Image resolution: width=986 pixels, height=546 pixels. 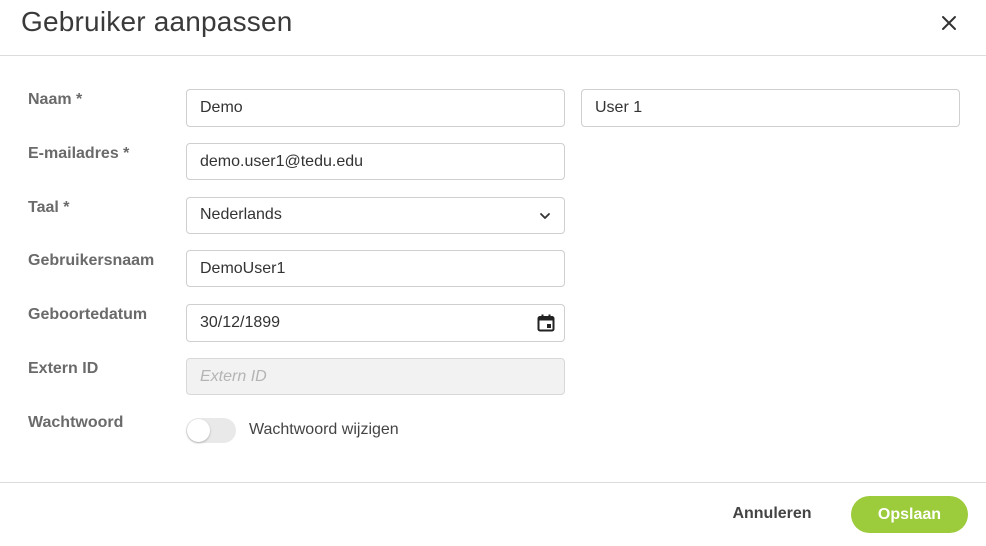 What do you see at coordinates (324, 430) in the screenshot?
I see `password-change-label: Wachtwoord wijzigen` at bounding box center [324, 430].